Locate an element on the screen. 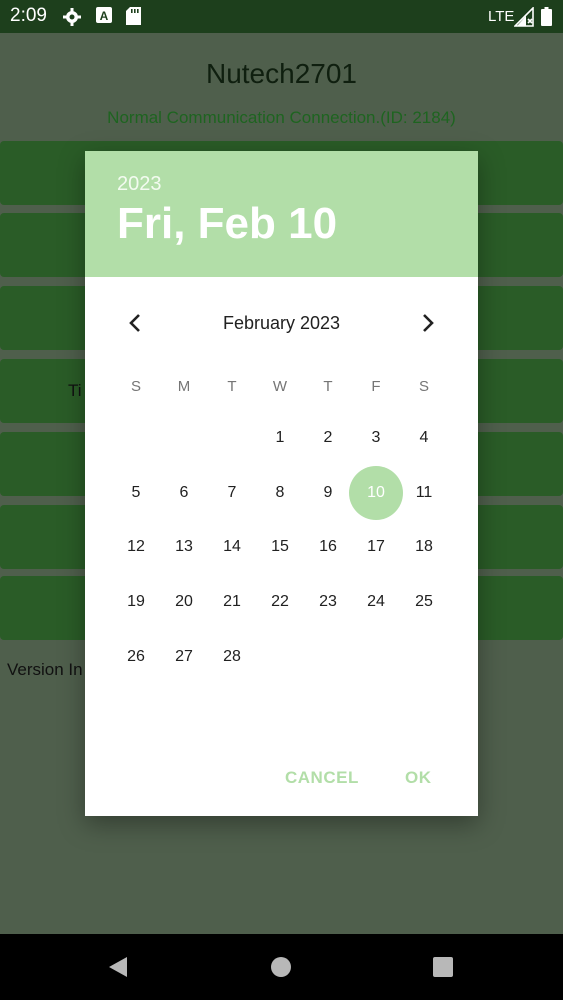 This screenshot has height=1000, width=563. calendar-day: 6 is located at coordinates (184, 493).